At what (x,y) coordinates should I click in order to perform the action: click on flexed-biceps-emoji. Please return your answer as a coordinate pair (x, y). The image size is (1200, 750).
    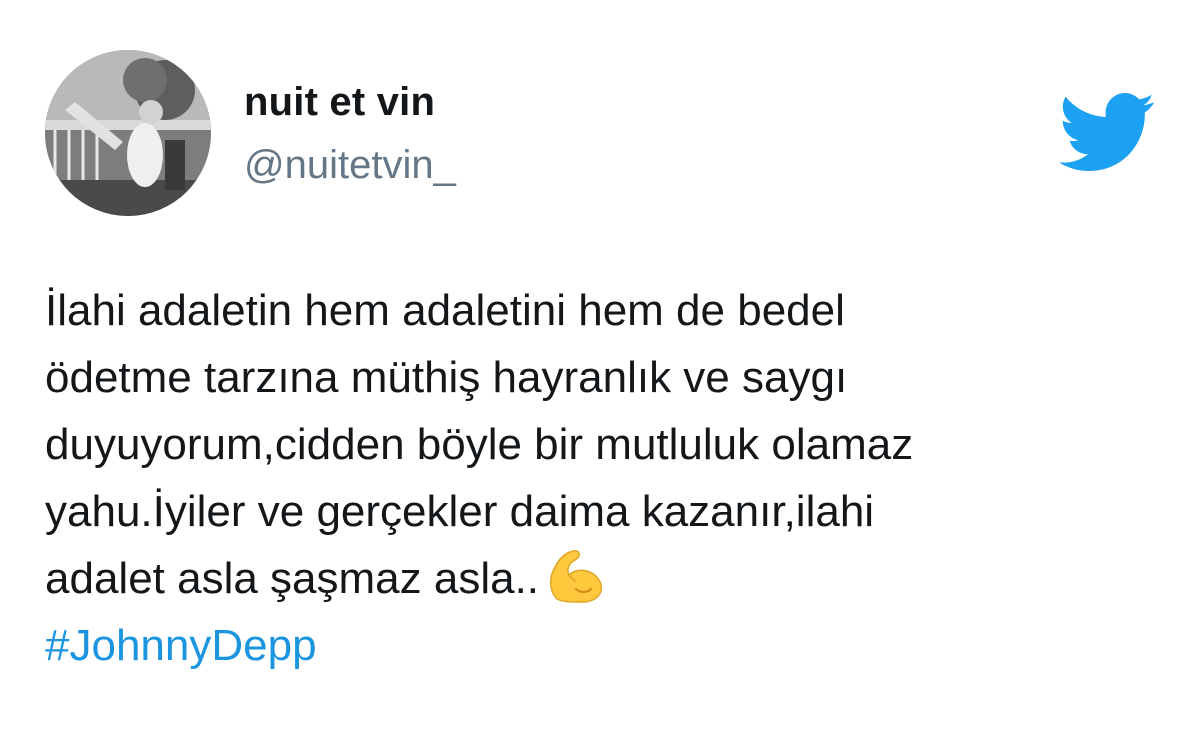
    Looking at the image, I should click on (576, 576).